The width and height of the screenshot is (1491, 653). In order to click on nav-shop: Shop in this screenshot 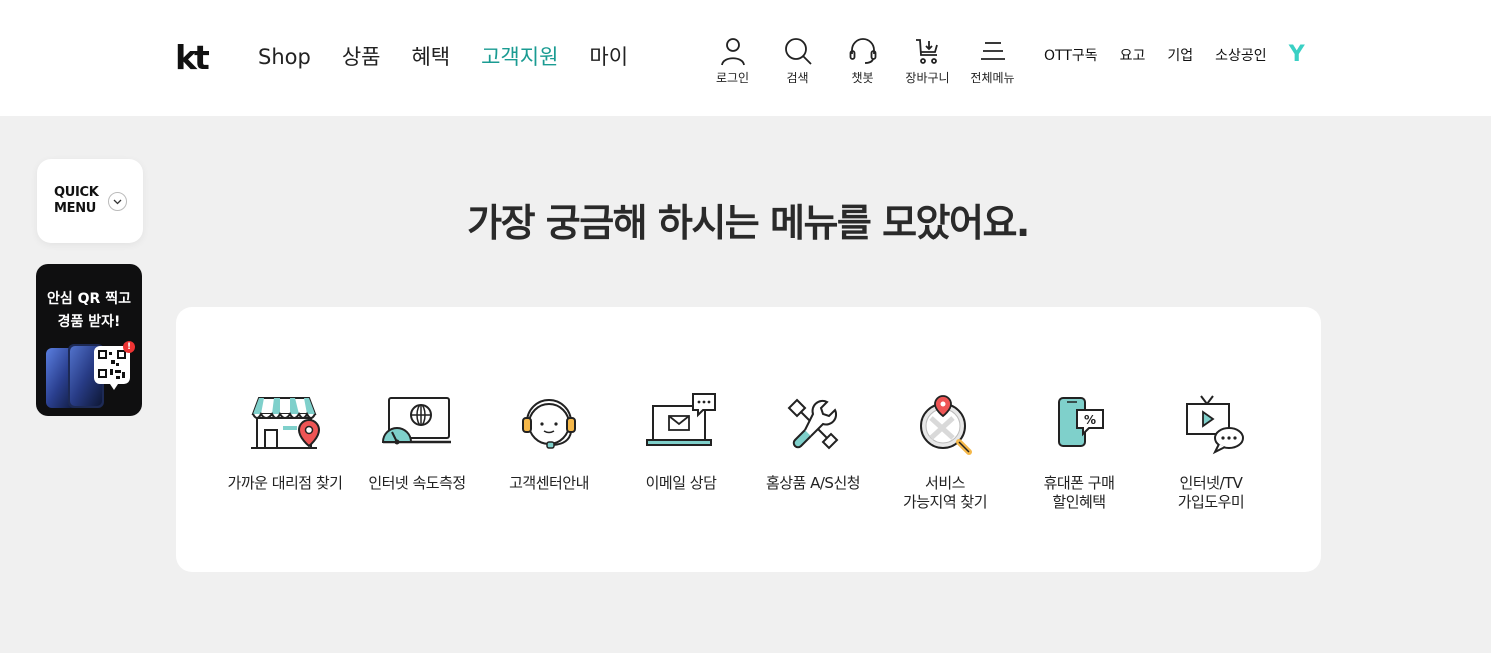, I will do `click(284, 57)`.